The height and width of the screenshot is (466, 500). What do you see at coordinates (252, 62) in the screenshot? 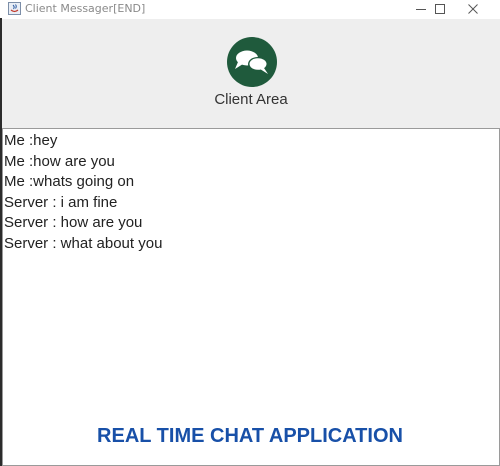
I see `chat-bubbles-logo-icon` at bounding box center [252, 62].